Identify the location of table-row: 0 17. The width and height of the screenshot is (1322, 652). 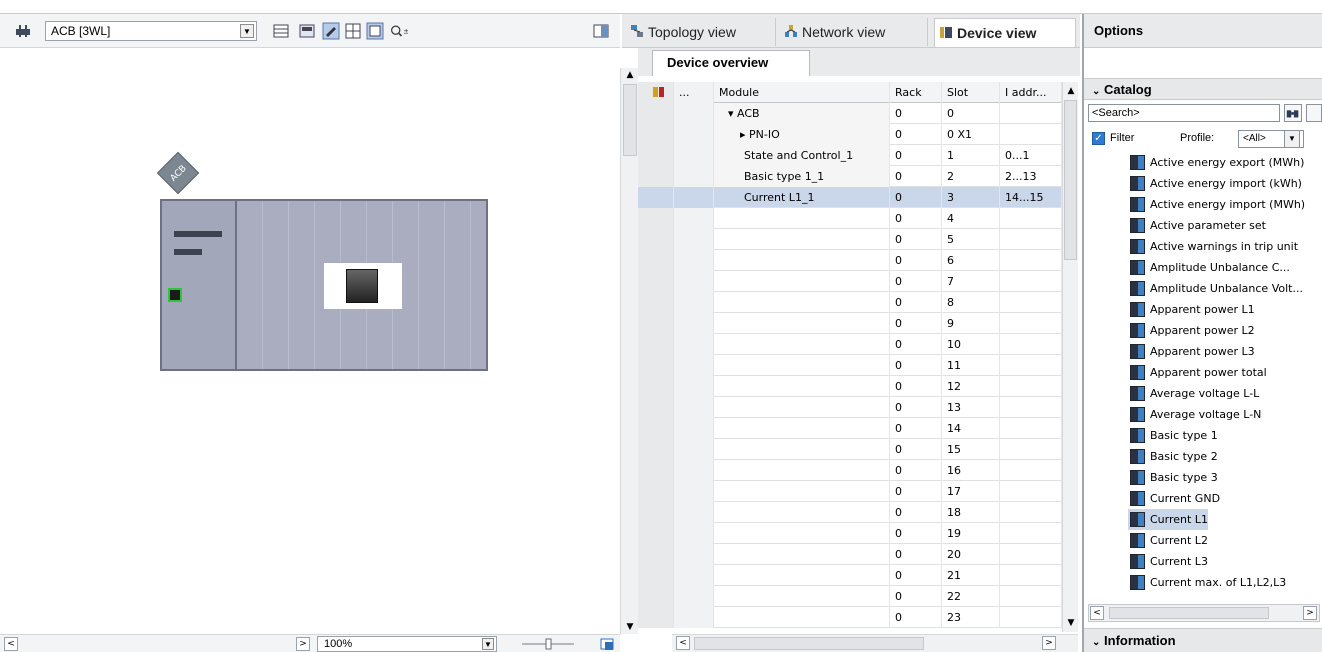
(850, 491).